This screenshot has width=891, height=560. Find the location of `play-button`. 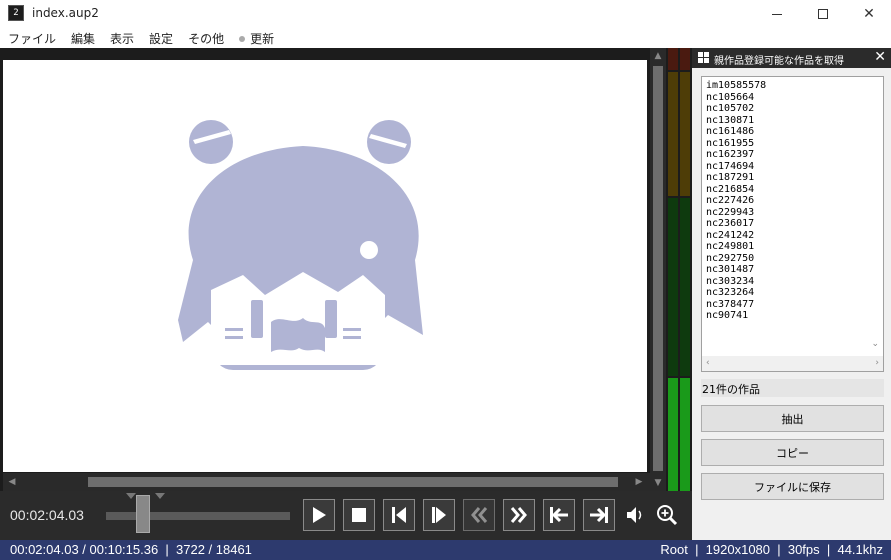

play-button is located at coordinates (319, 515).